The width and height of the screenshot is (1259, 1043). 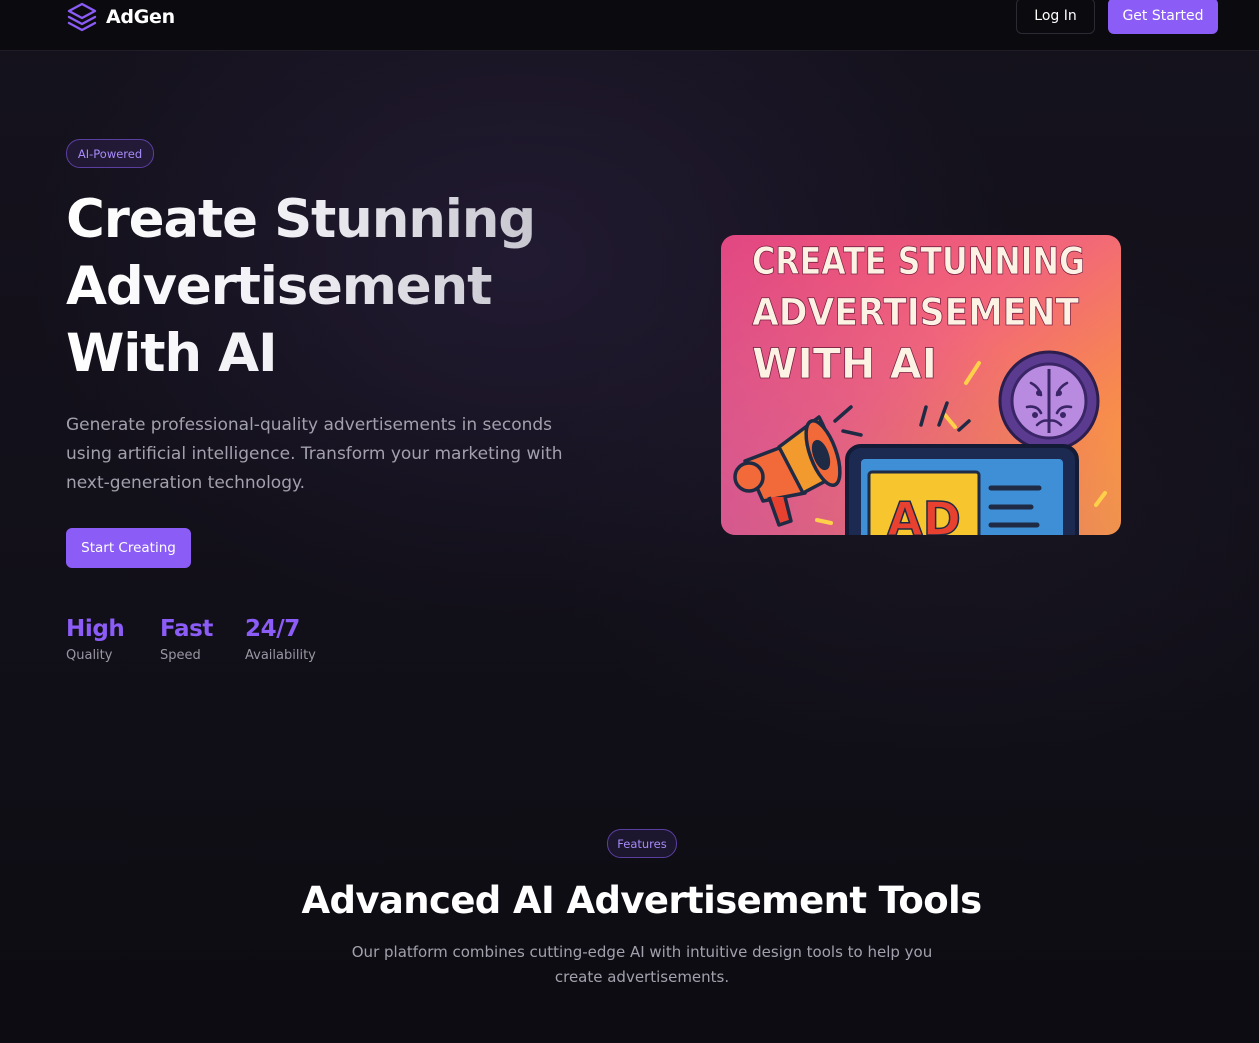 I want to click on brand-logo: AdGen, so click(x=120, y=17).